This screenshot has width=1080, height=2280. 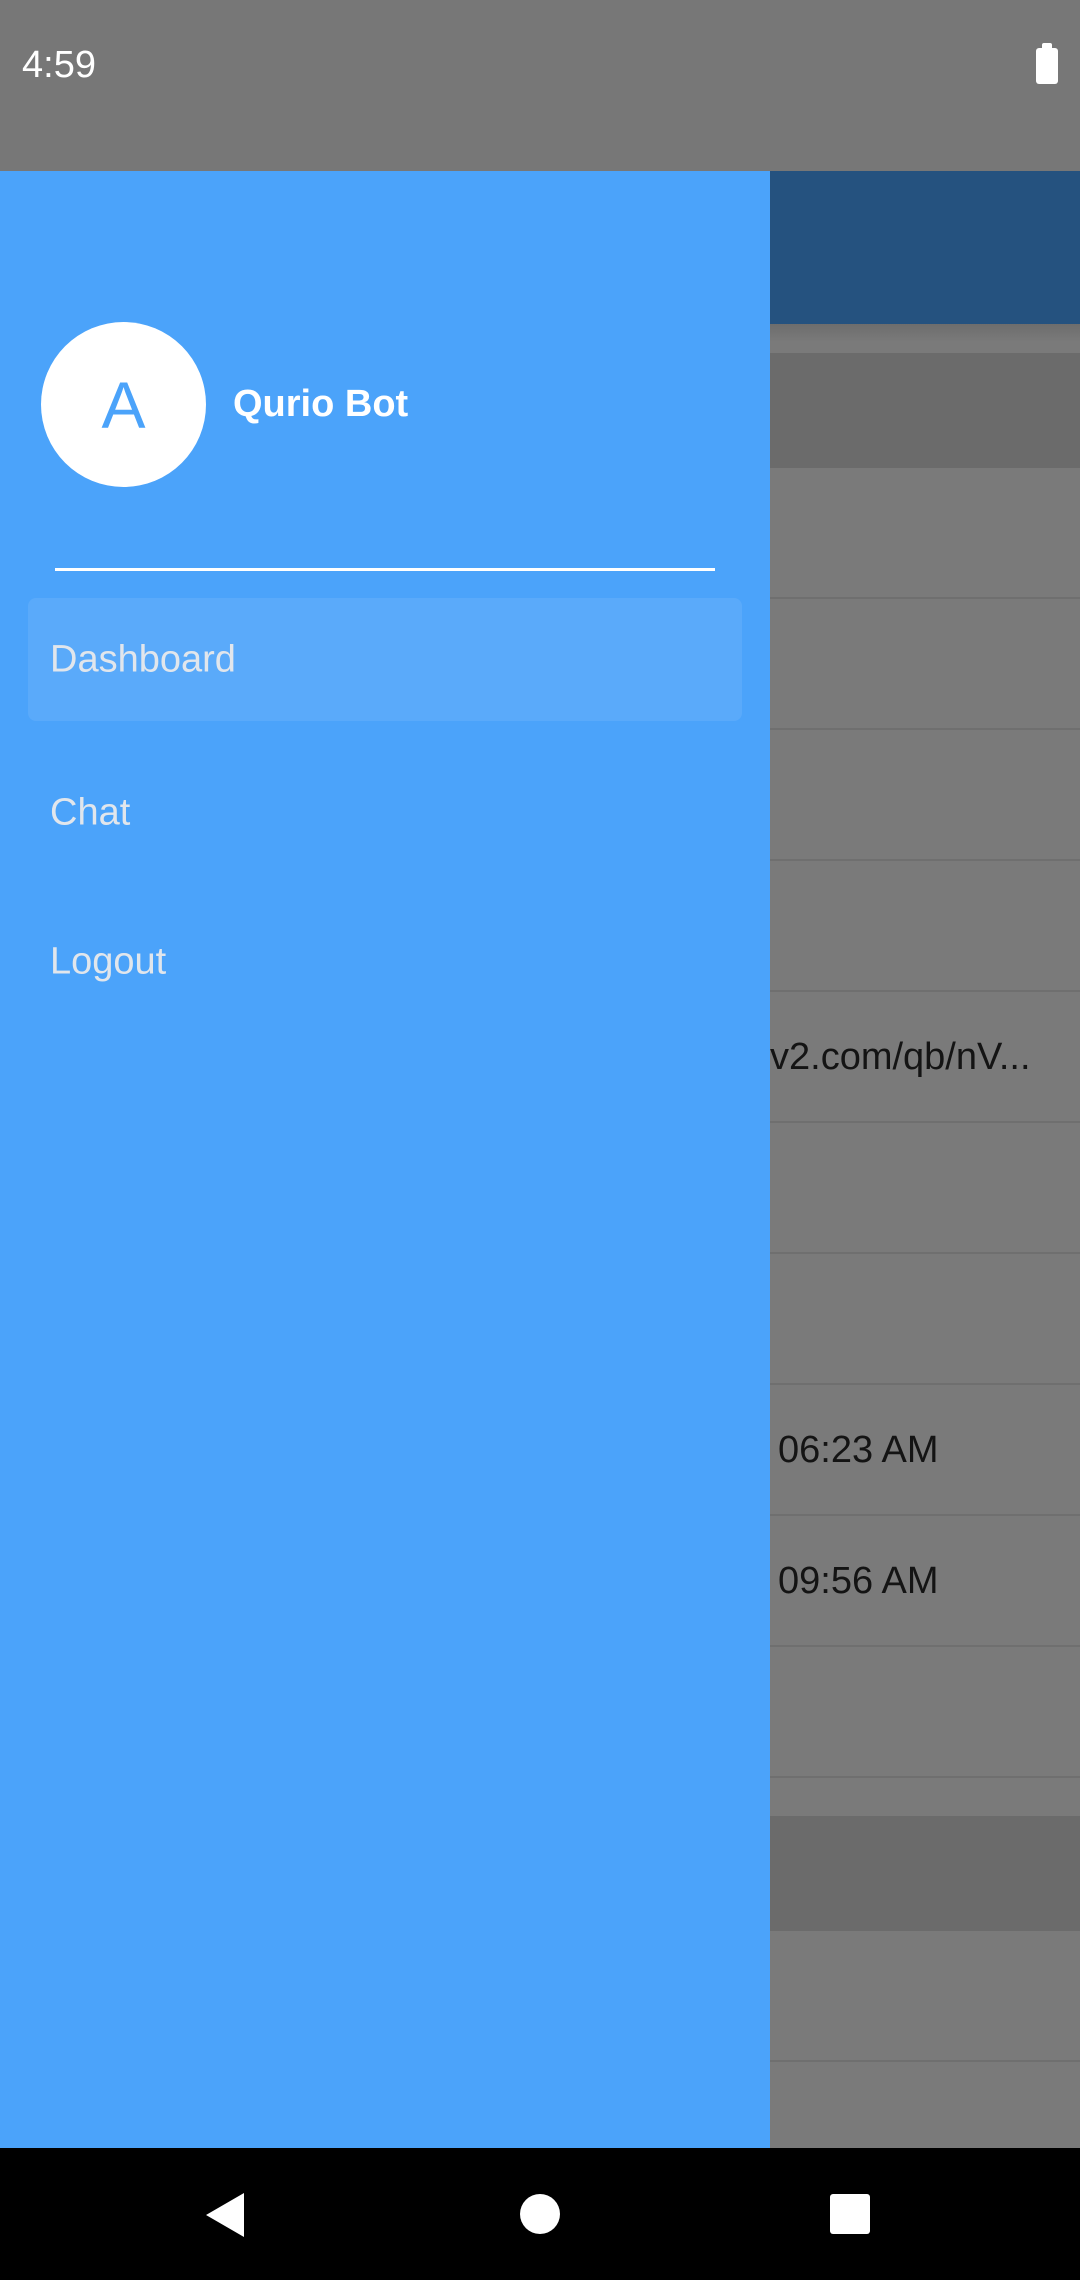 I want to click on nav-item-chat: Chat, so click(x=385, y=812).